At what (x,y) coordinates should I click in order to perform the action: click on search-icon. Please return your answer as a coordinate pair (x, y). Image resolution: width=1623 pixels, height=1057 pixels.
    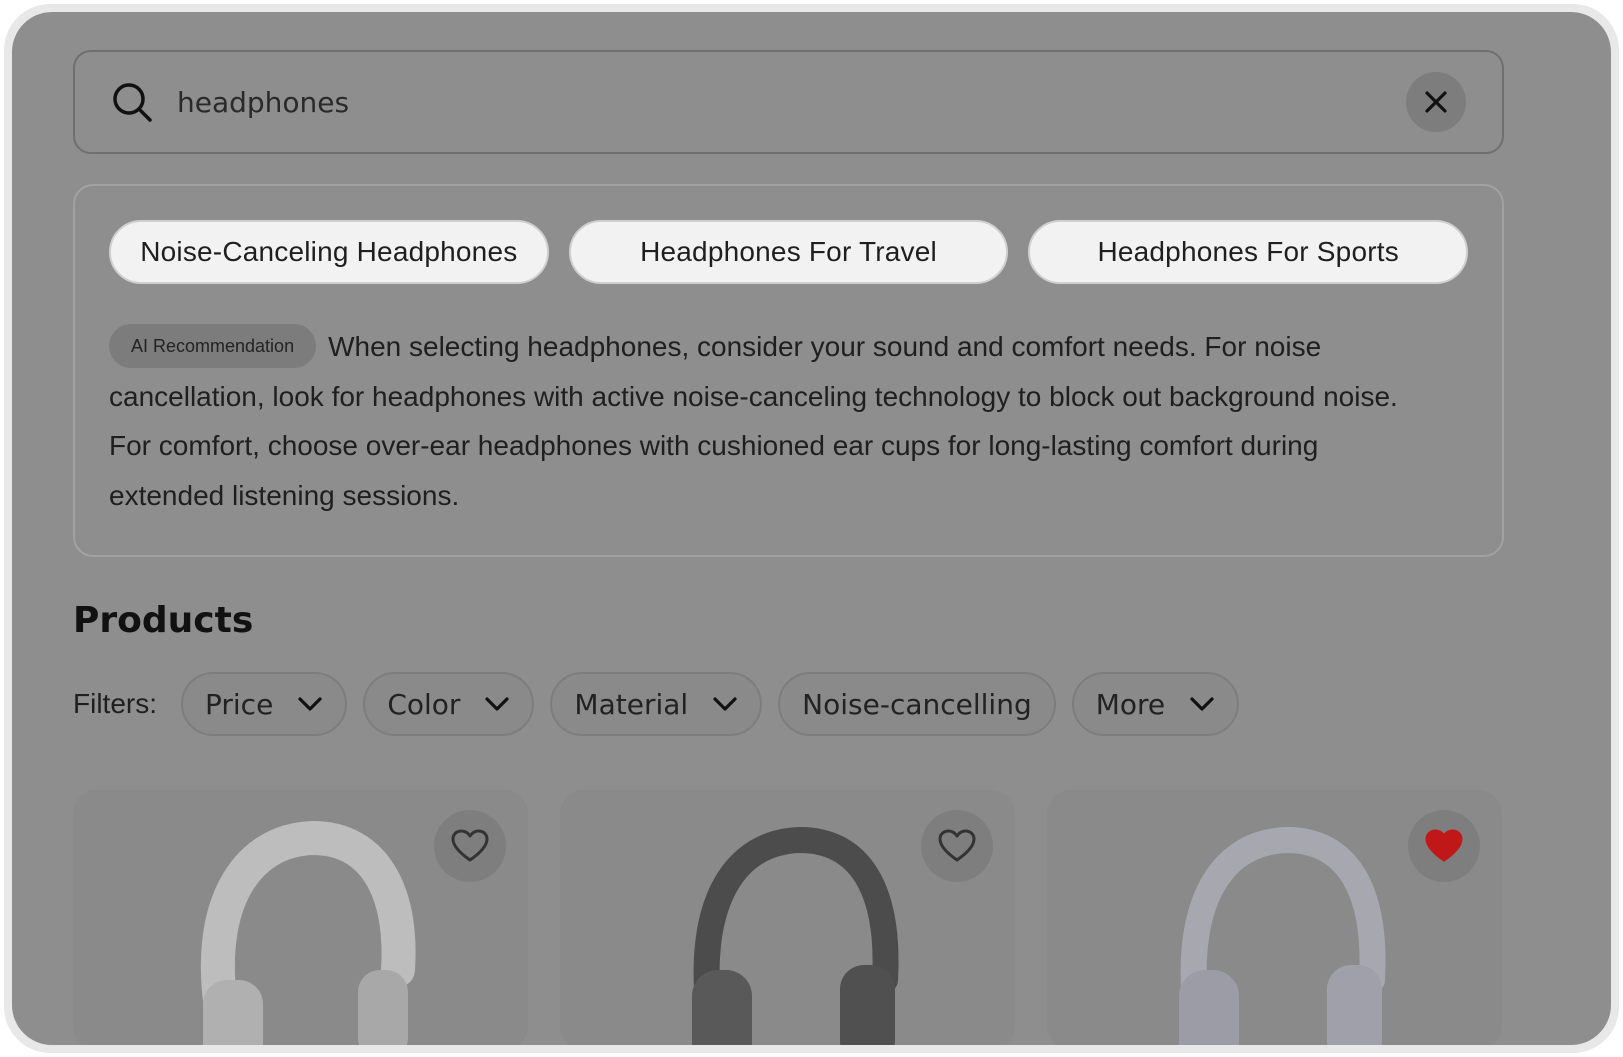
    Looking at the image, I should click on (132, 102).